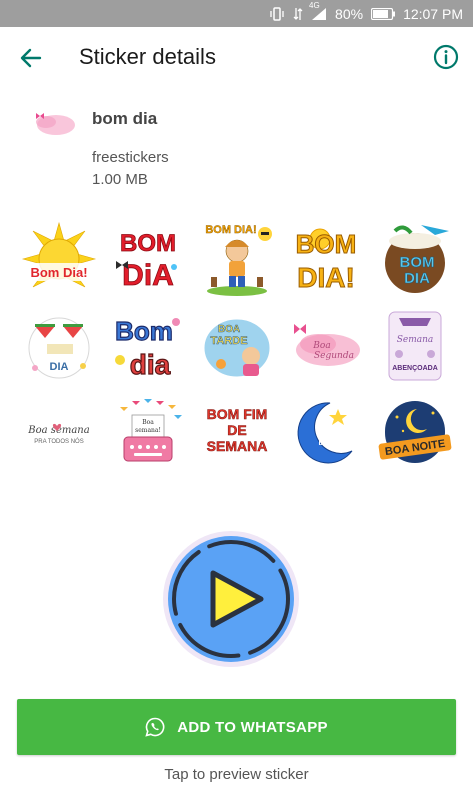 The height and width of the screenshot is (800, 473). I want to click on sticker-text: BOM FIM, so click(236, 414).